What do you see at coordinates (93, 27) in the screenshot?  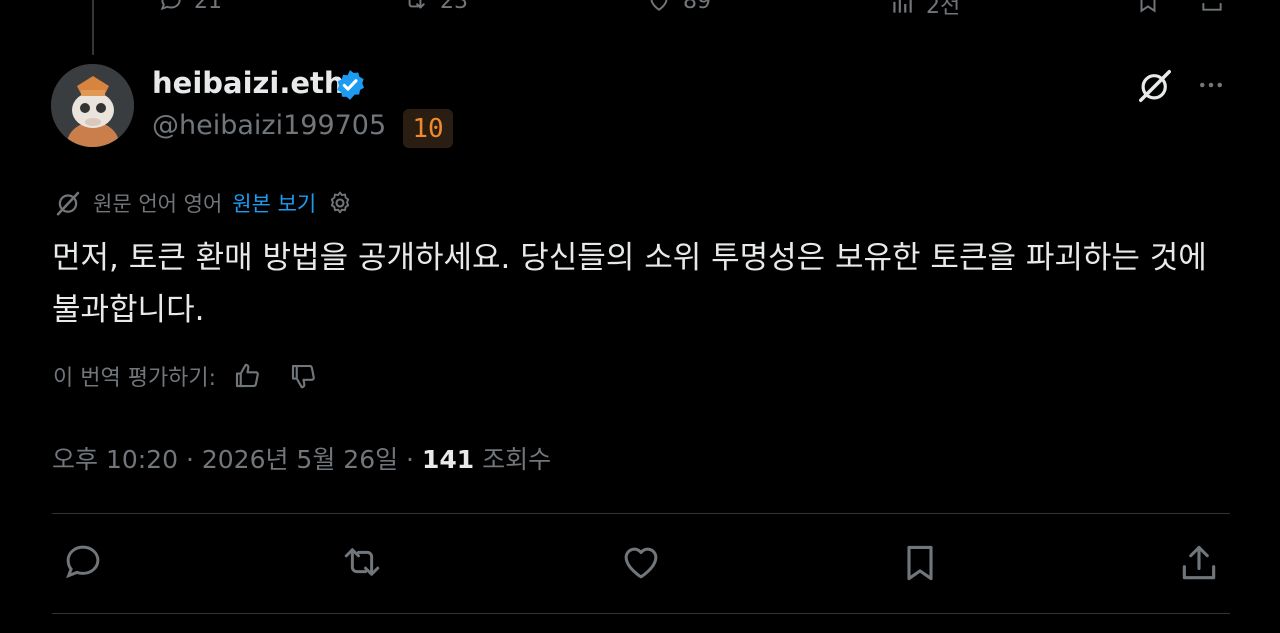 I see `thread-line` at bounding box center [93, 27].